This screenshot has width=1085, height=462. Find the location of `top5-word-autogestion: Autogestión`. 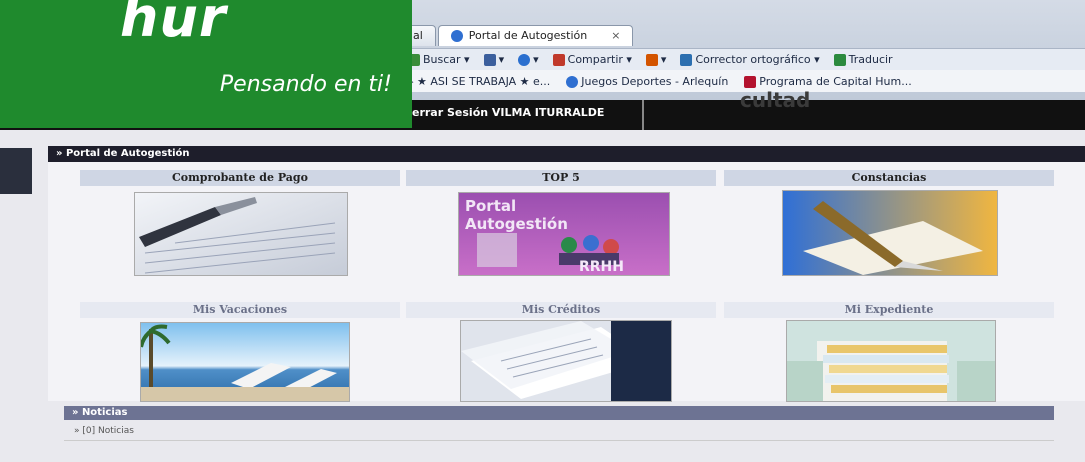

top5-word-autogestion: Autogestión is located at coordinates (516, 224).